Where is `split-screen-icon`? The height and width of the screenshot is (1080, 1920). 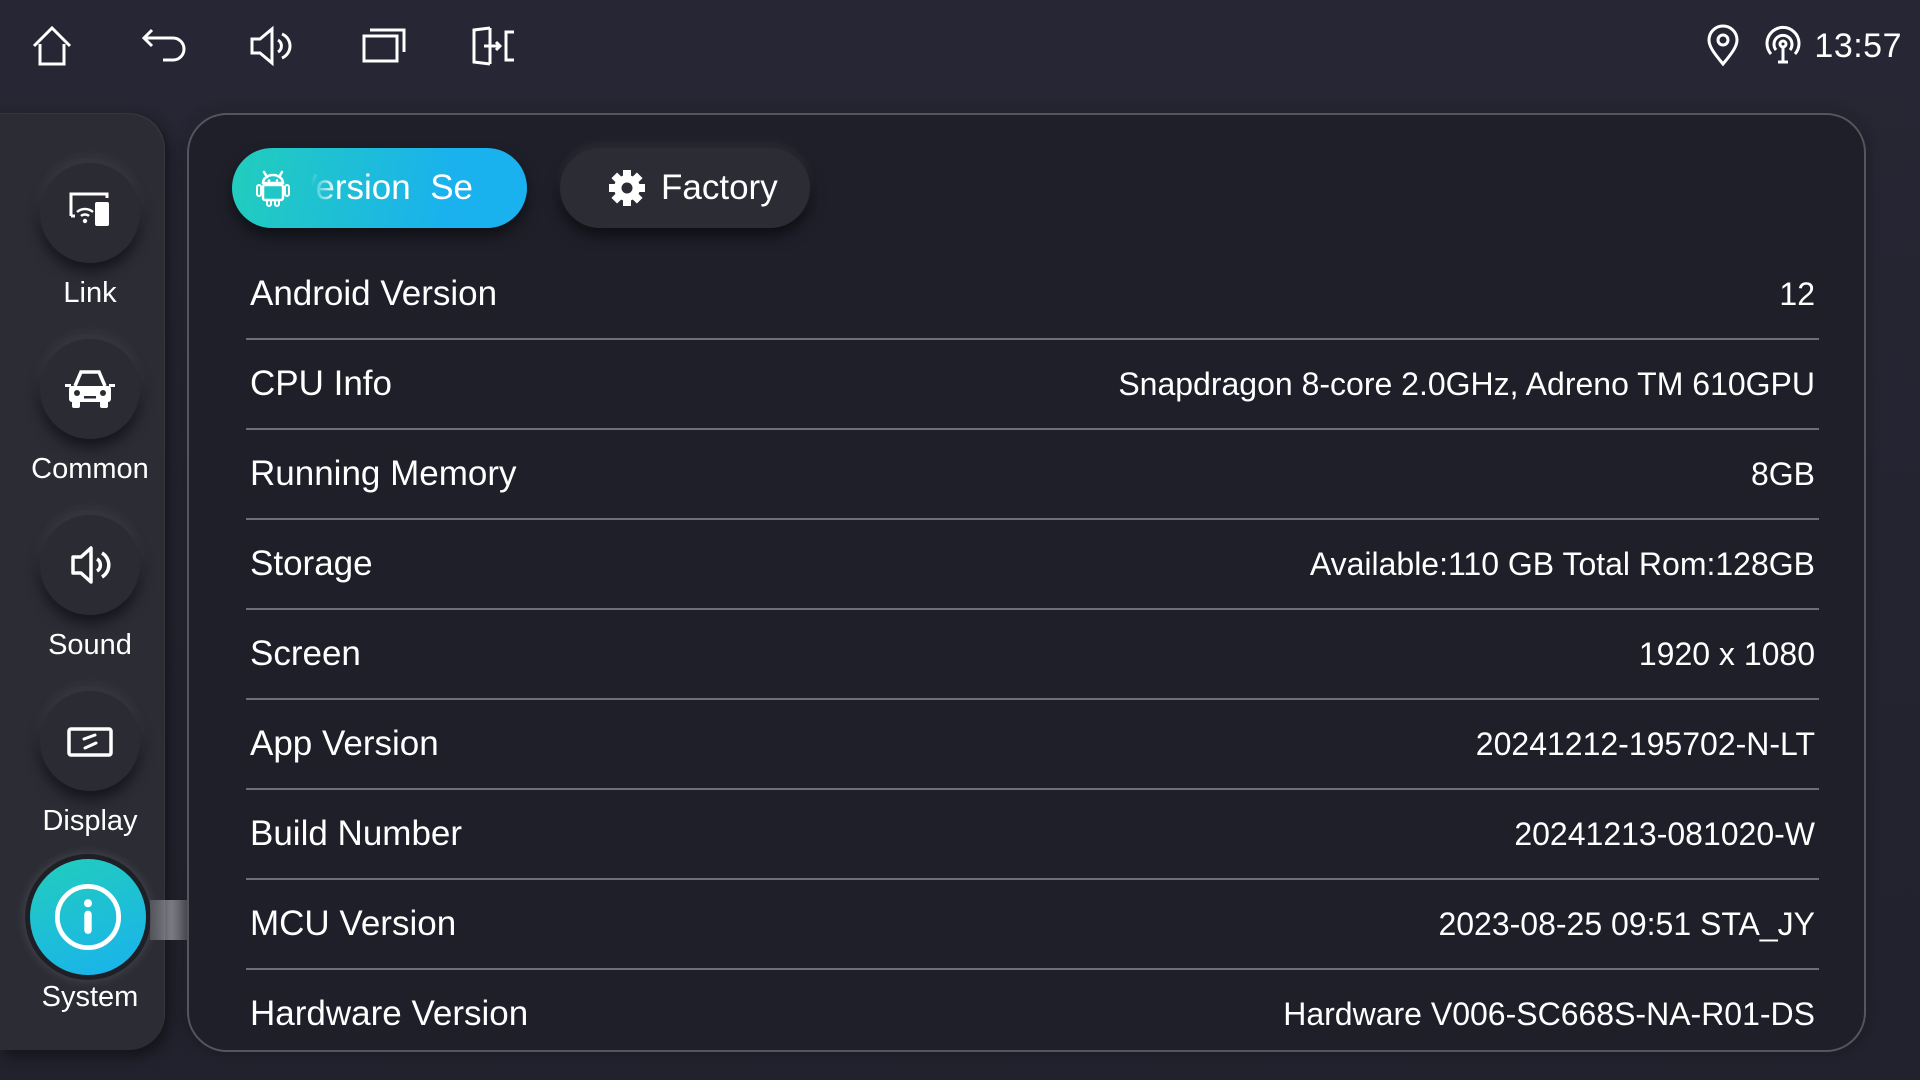
split-screen-icon is located at coordinates (494, 46).